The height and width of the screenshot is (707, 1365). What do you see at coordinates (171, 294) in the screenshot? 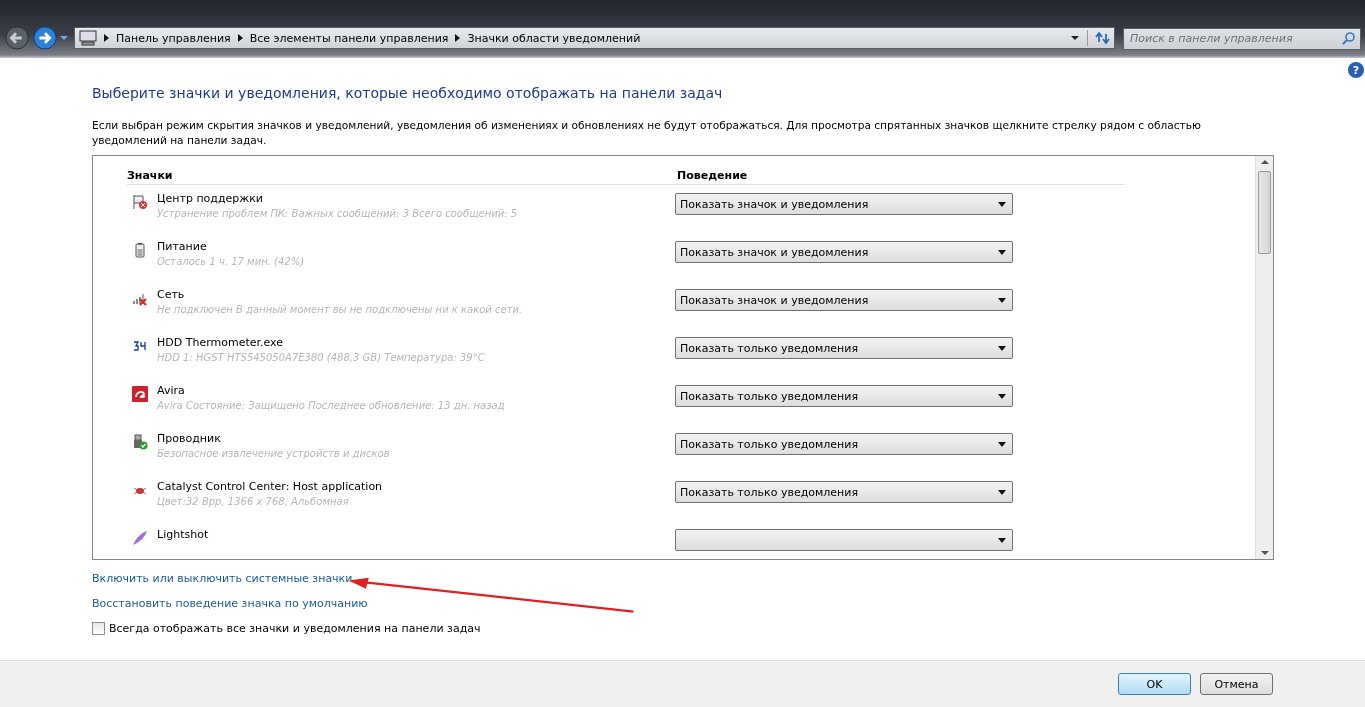
I see `app-name: Сеть` at bounding box center [171, 294].